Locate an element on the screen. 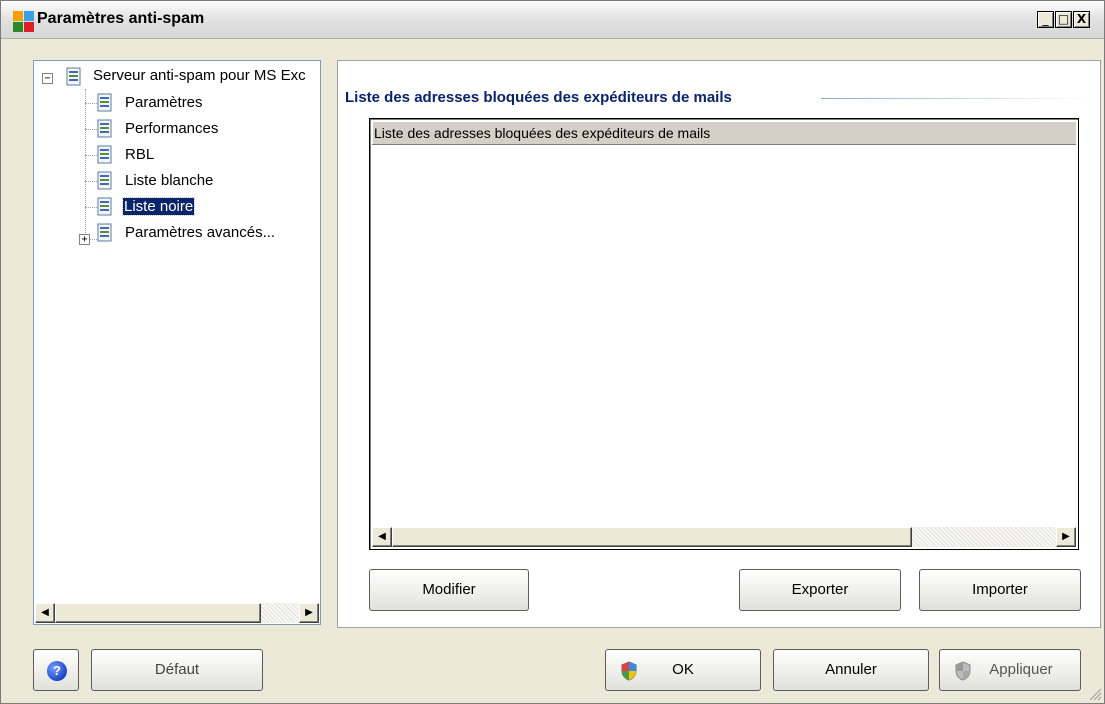 The height and width of the screenshot is (704, 1105). help-icon: ? is located at coordinates (57, 671).